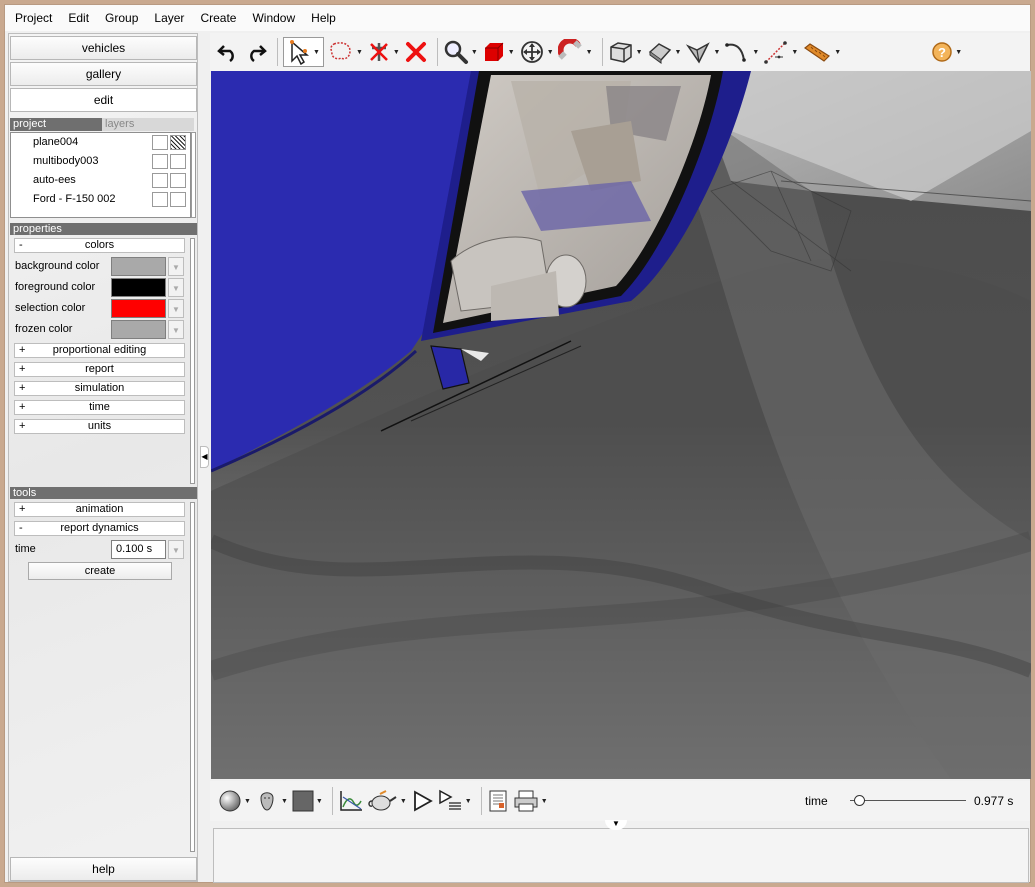 Image resolution: width=1035 pixels, height=887 pixels. What do you see at coordinates (218, 18) in the screenshot?
I see `menu-create: Create` at bounding box center [218, 18].